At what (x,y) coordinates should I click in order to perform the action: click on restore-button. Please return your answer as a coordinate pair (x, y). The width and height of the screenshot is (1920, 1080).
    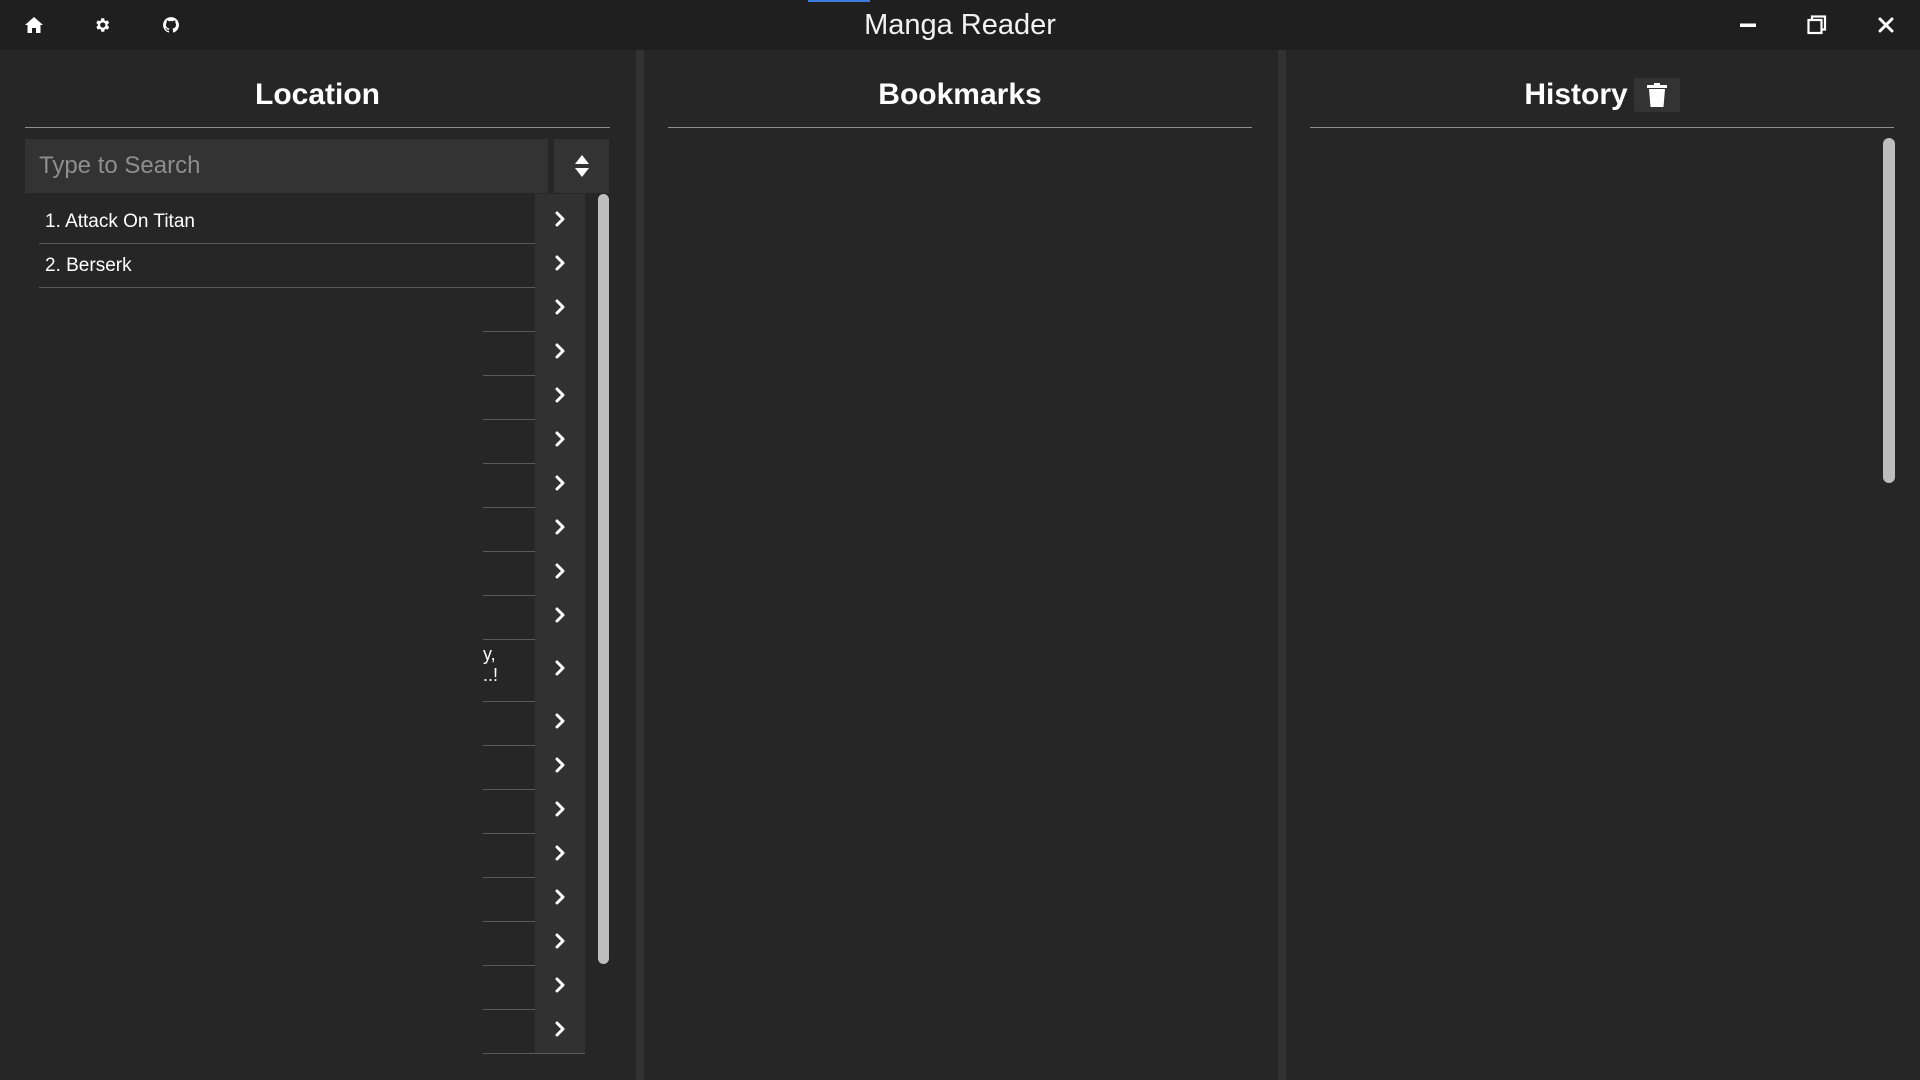
    Looking at the image, I should click on (1817, 25).